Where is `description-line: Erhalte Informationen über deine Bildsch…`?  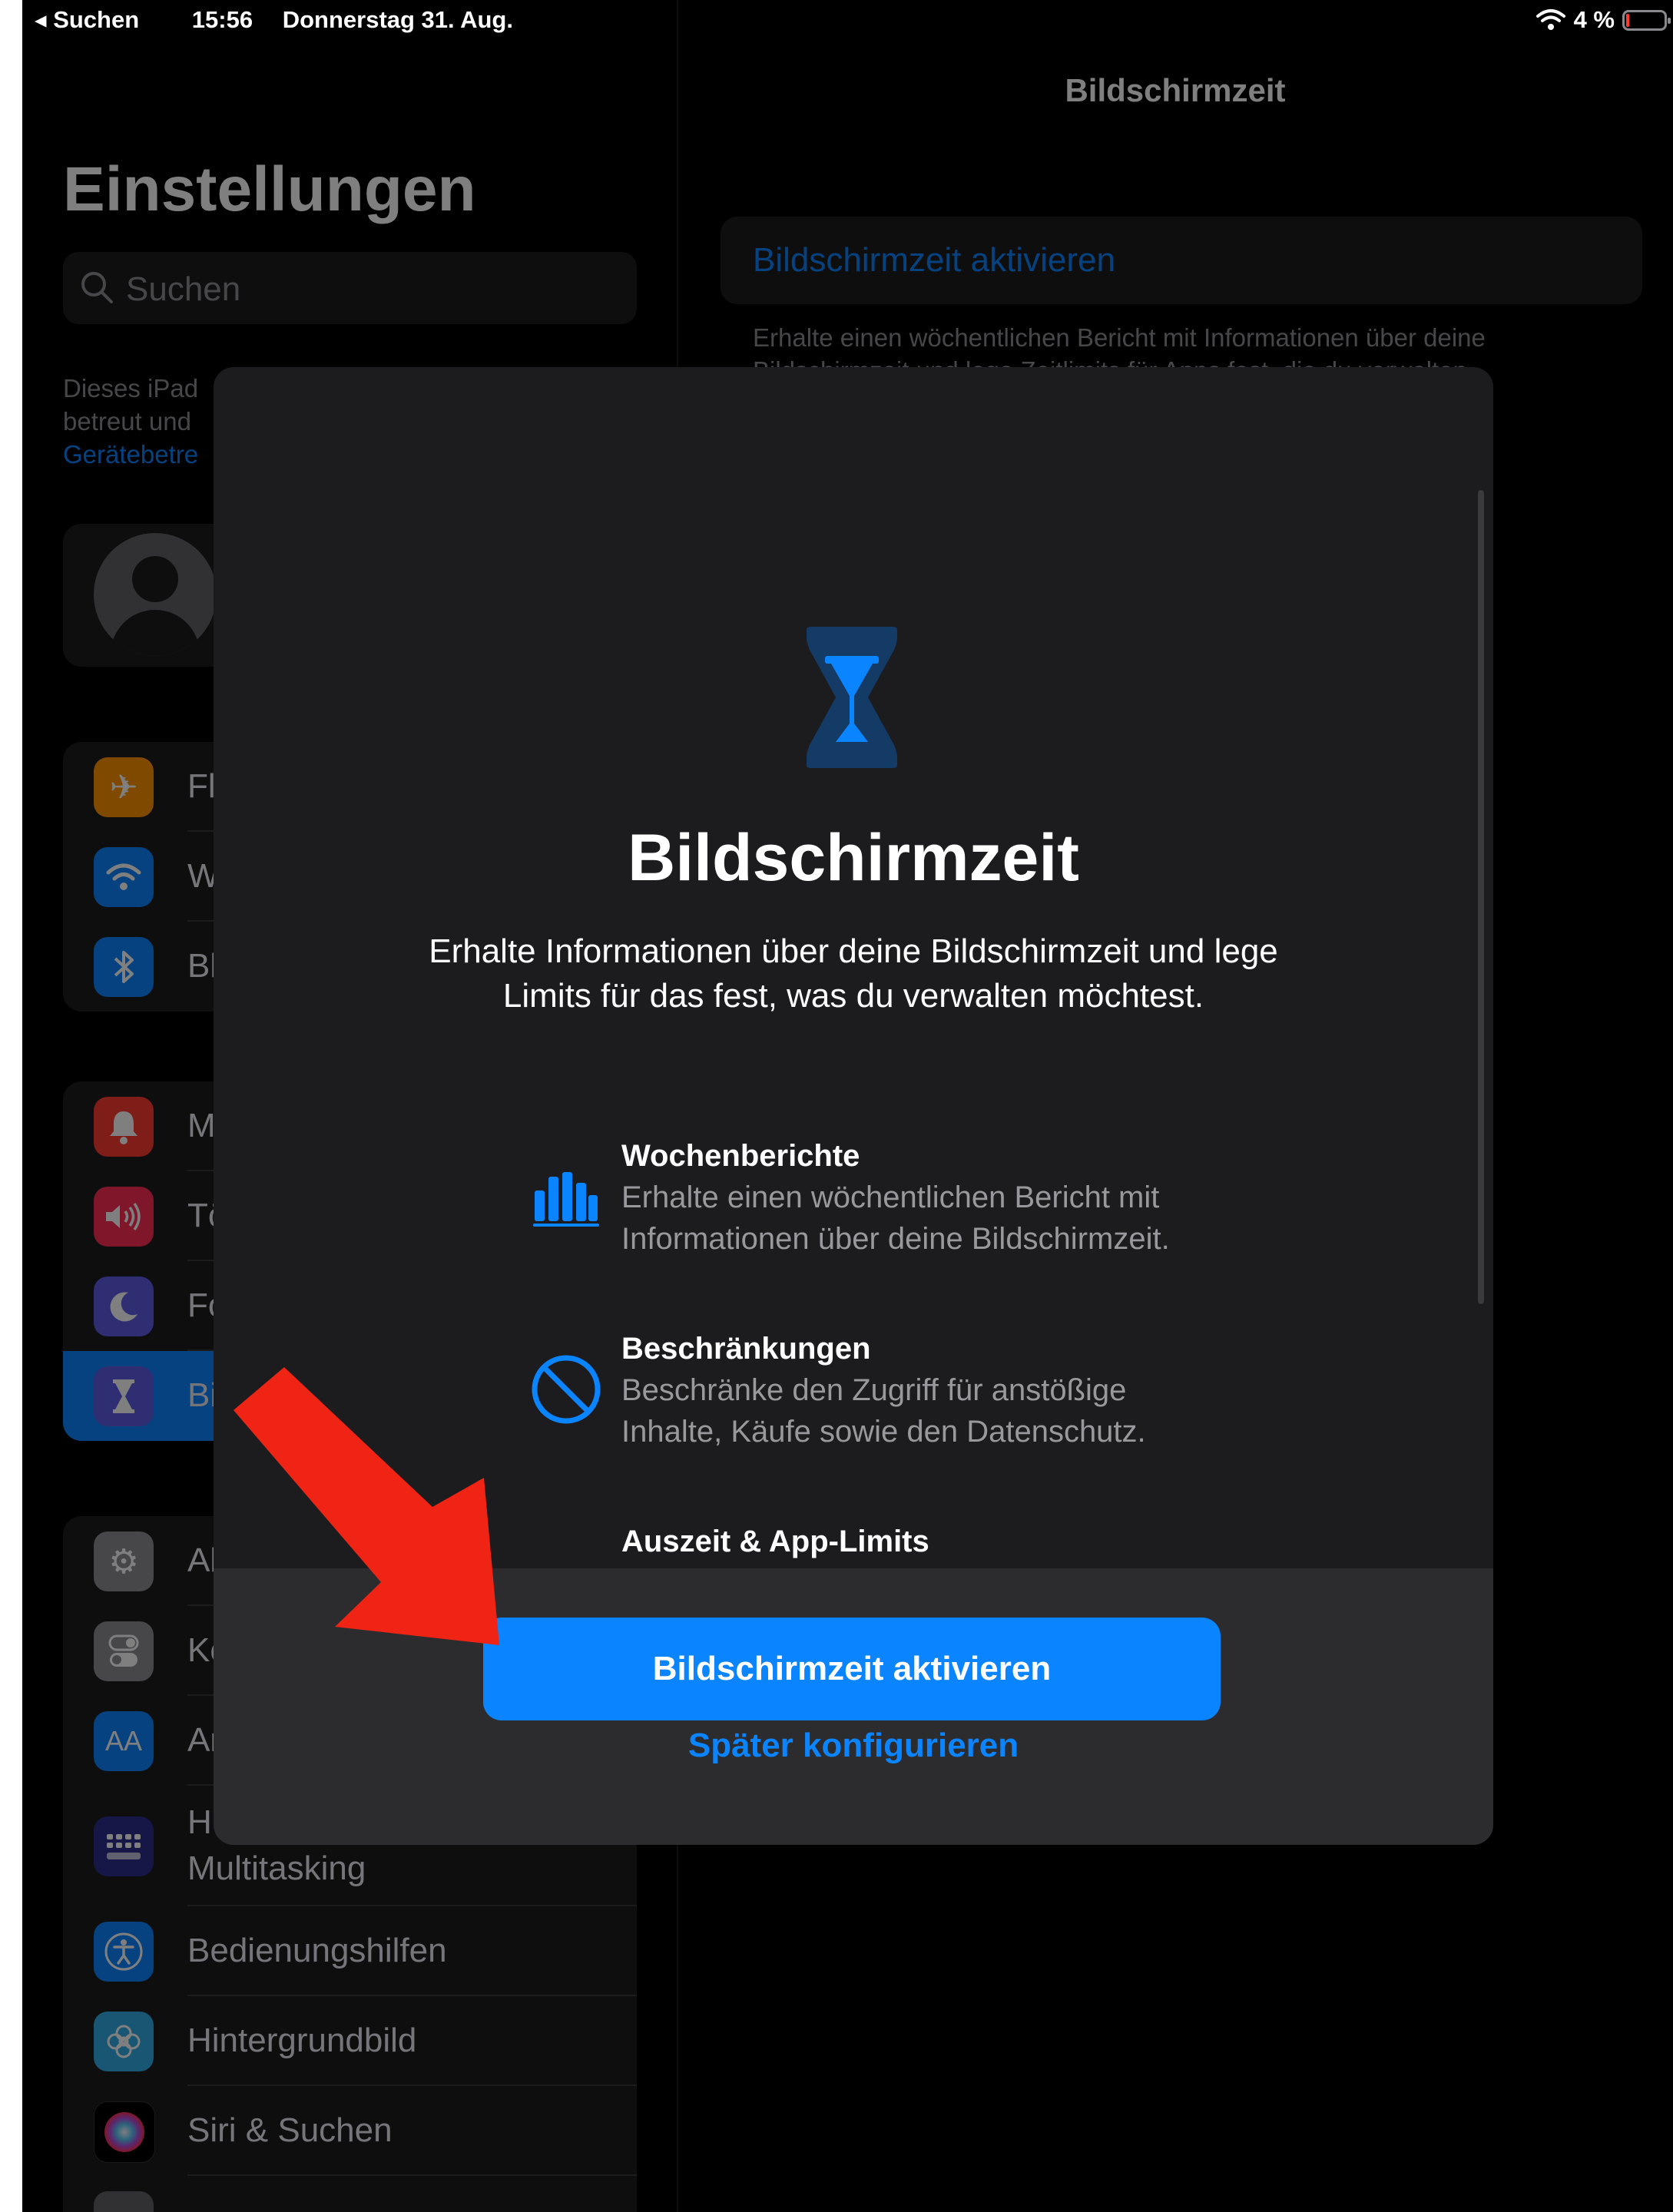 description-line: Erhalte Informationen über deine Bildsch… is located at coordinates (853, 951).